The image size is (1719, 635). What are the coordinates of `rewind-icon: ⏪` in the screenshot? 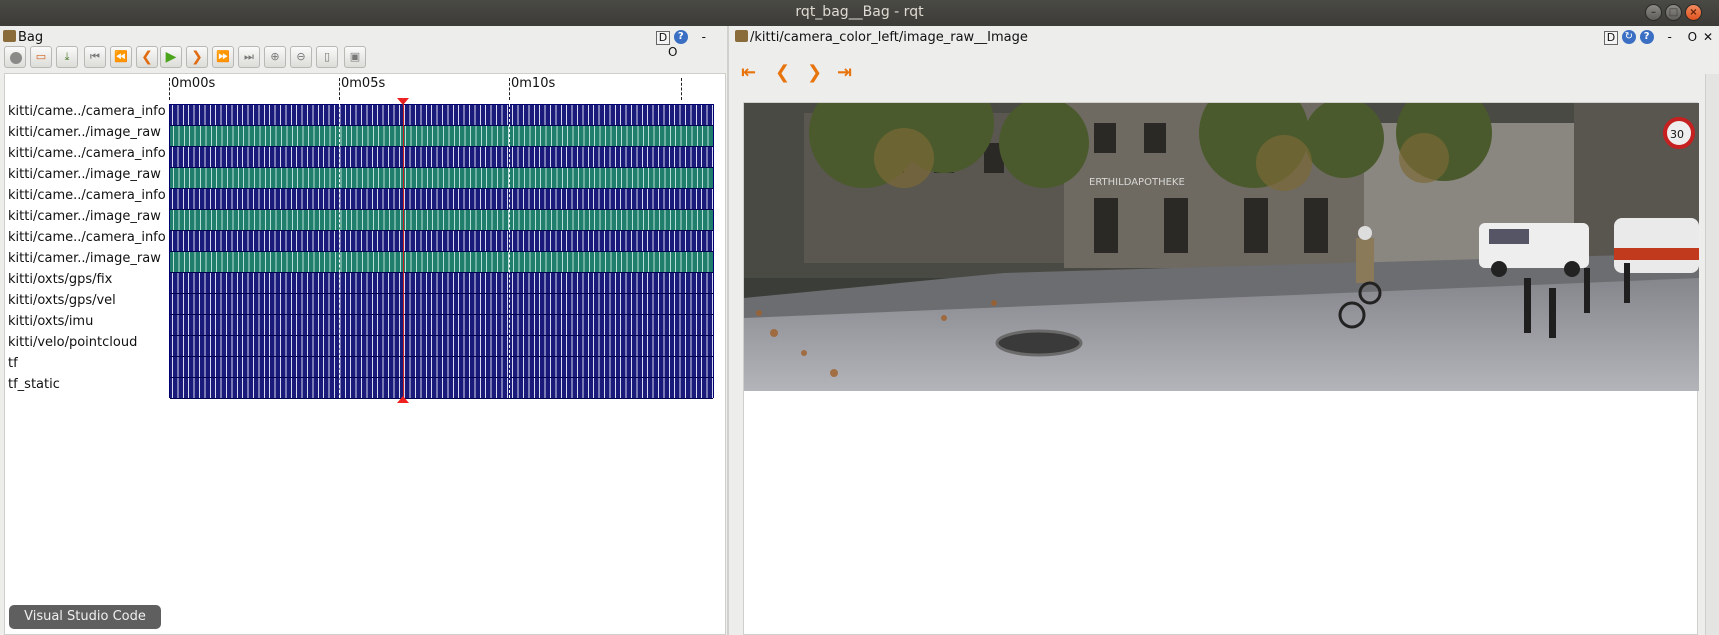 It's located at (121, 56).